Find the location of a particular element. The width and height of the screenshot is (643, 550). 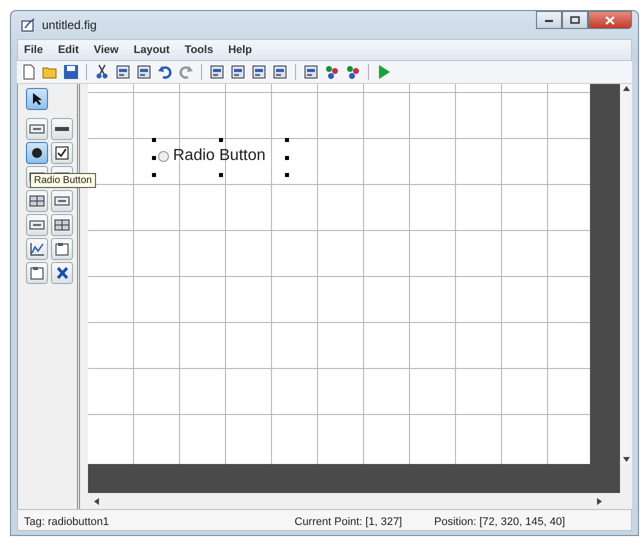

current-point-status: Current Point: [1, 327] is located at coordinates (348, 522).